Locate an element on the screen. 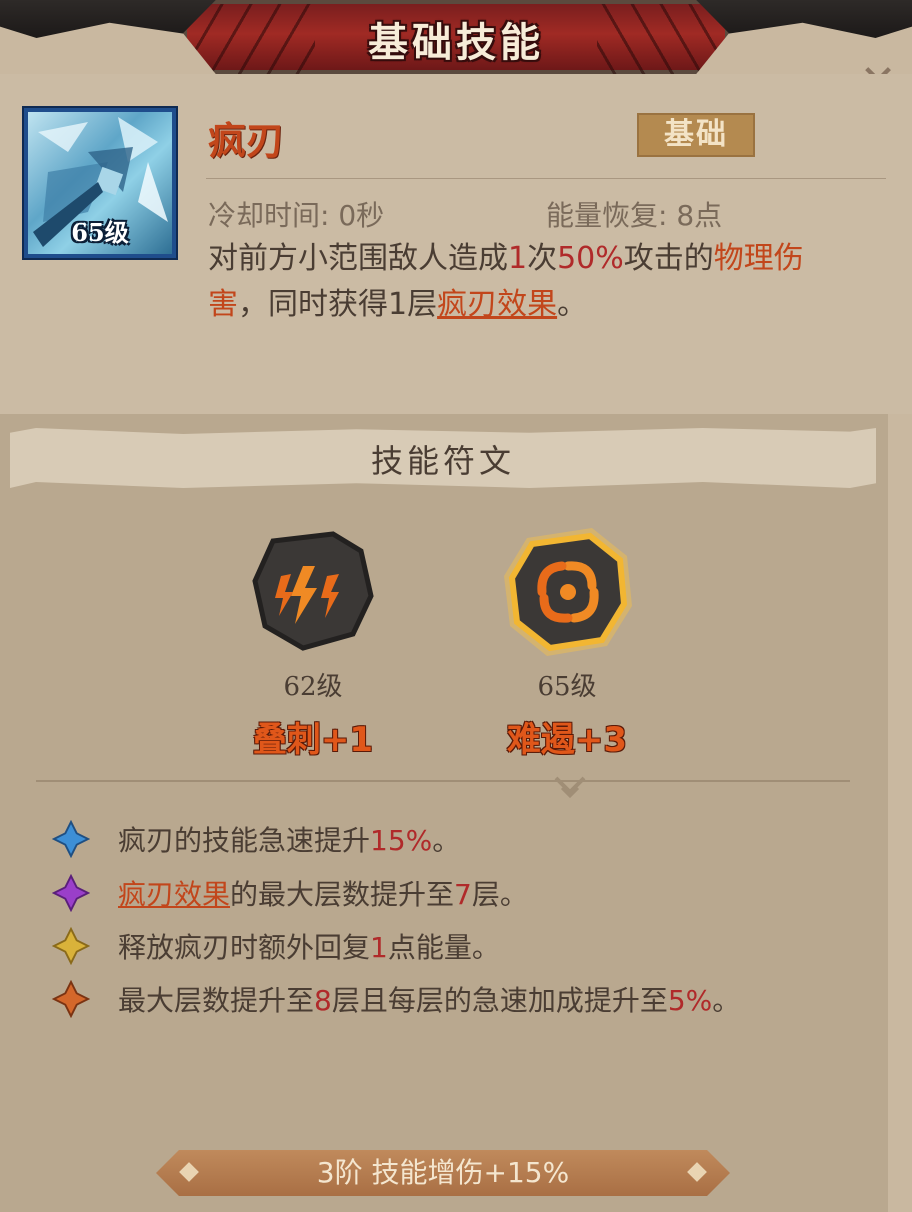 The height and width of the screenshot is (1212, 912). title-banner: 基础技能 is located at coordinates (456, 37).